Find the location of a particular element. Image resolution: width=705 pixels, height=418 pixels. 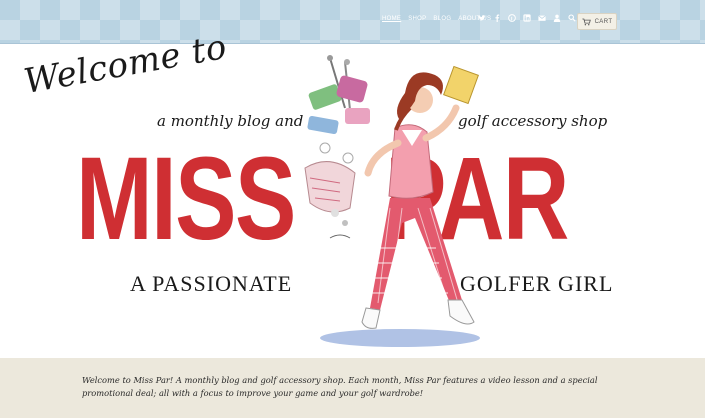

cart-button: CART is located at coordinates (597, 21).